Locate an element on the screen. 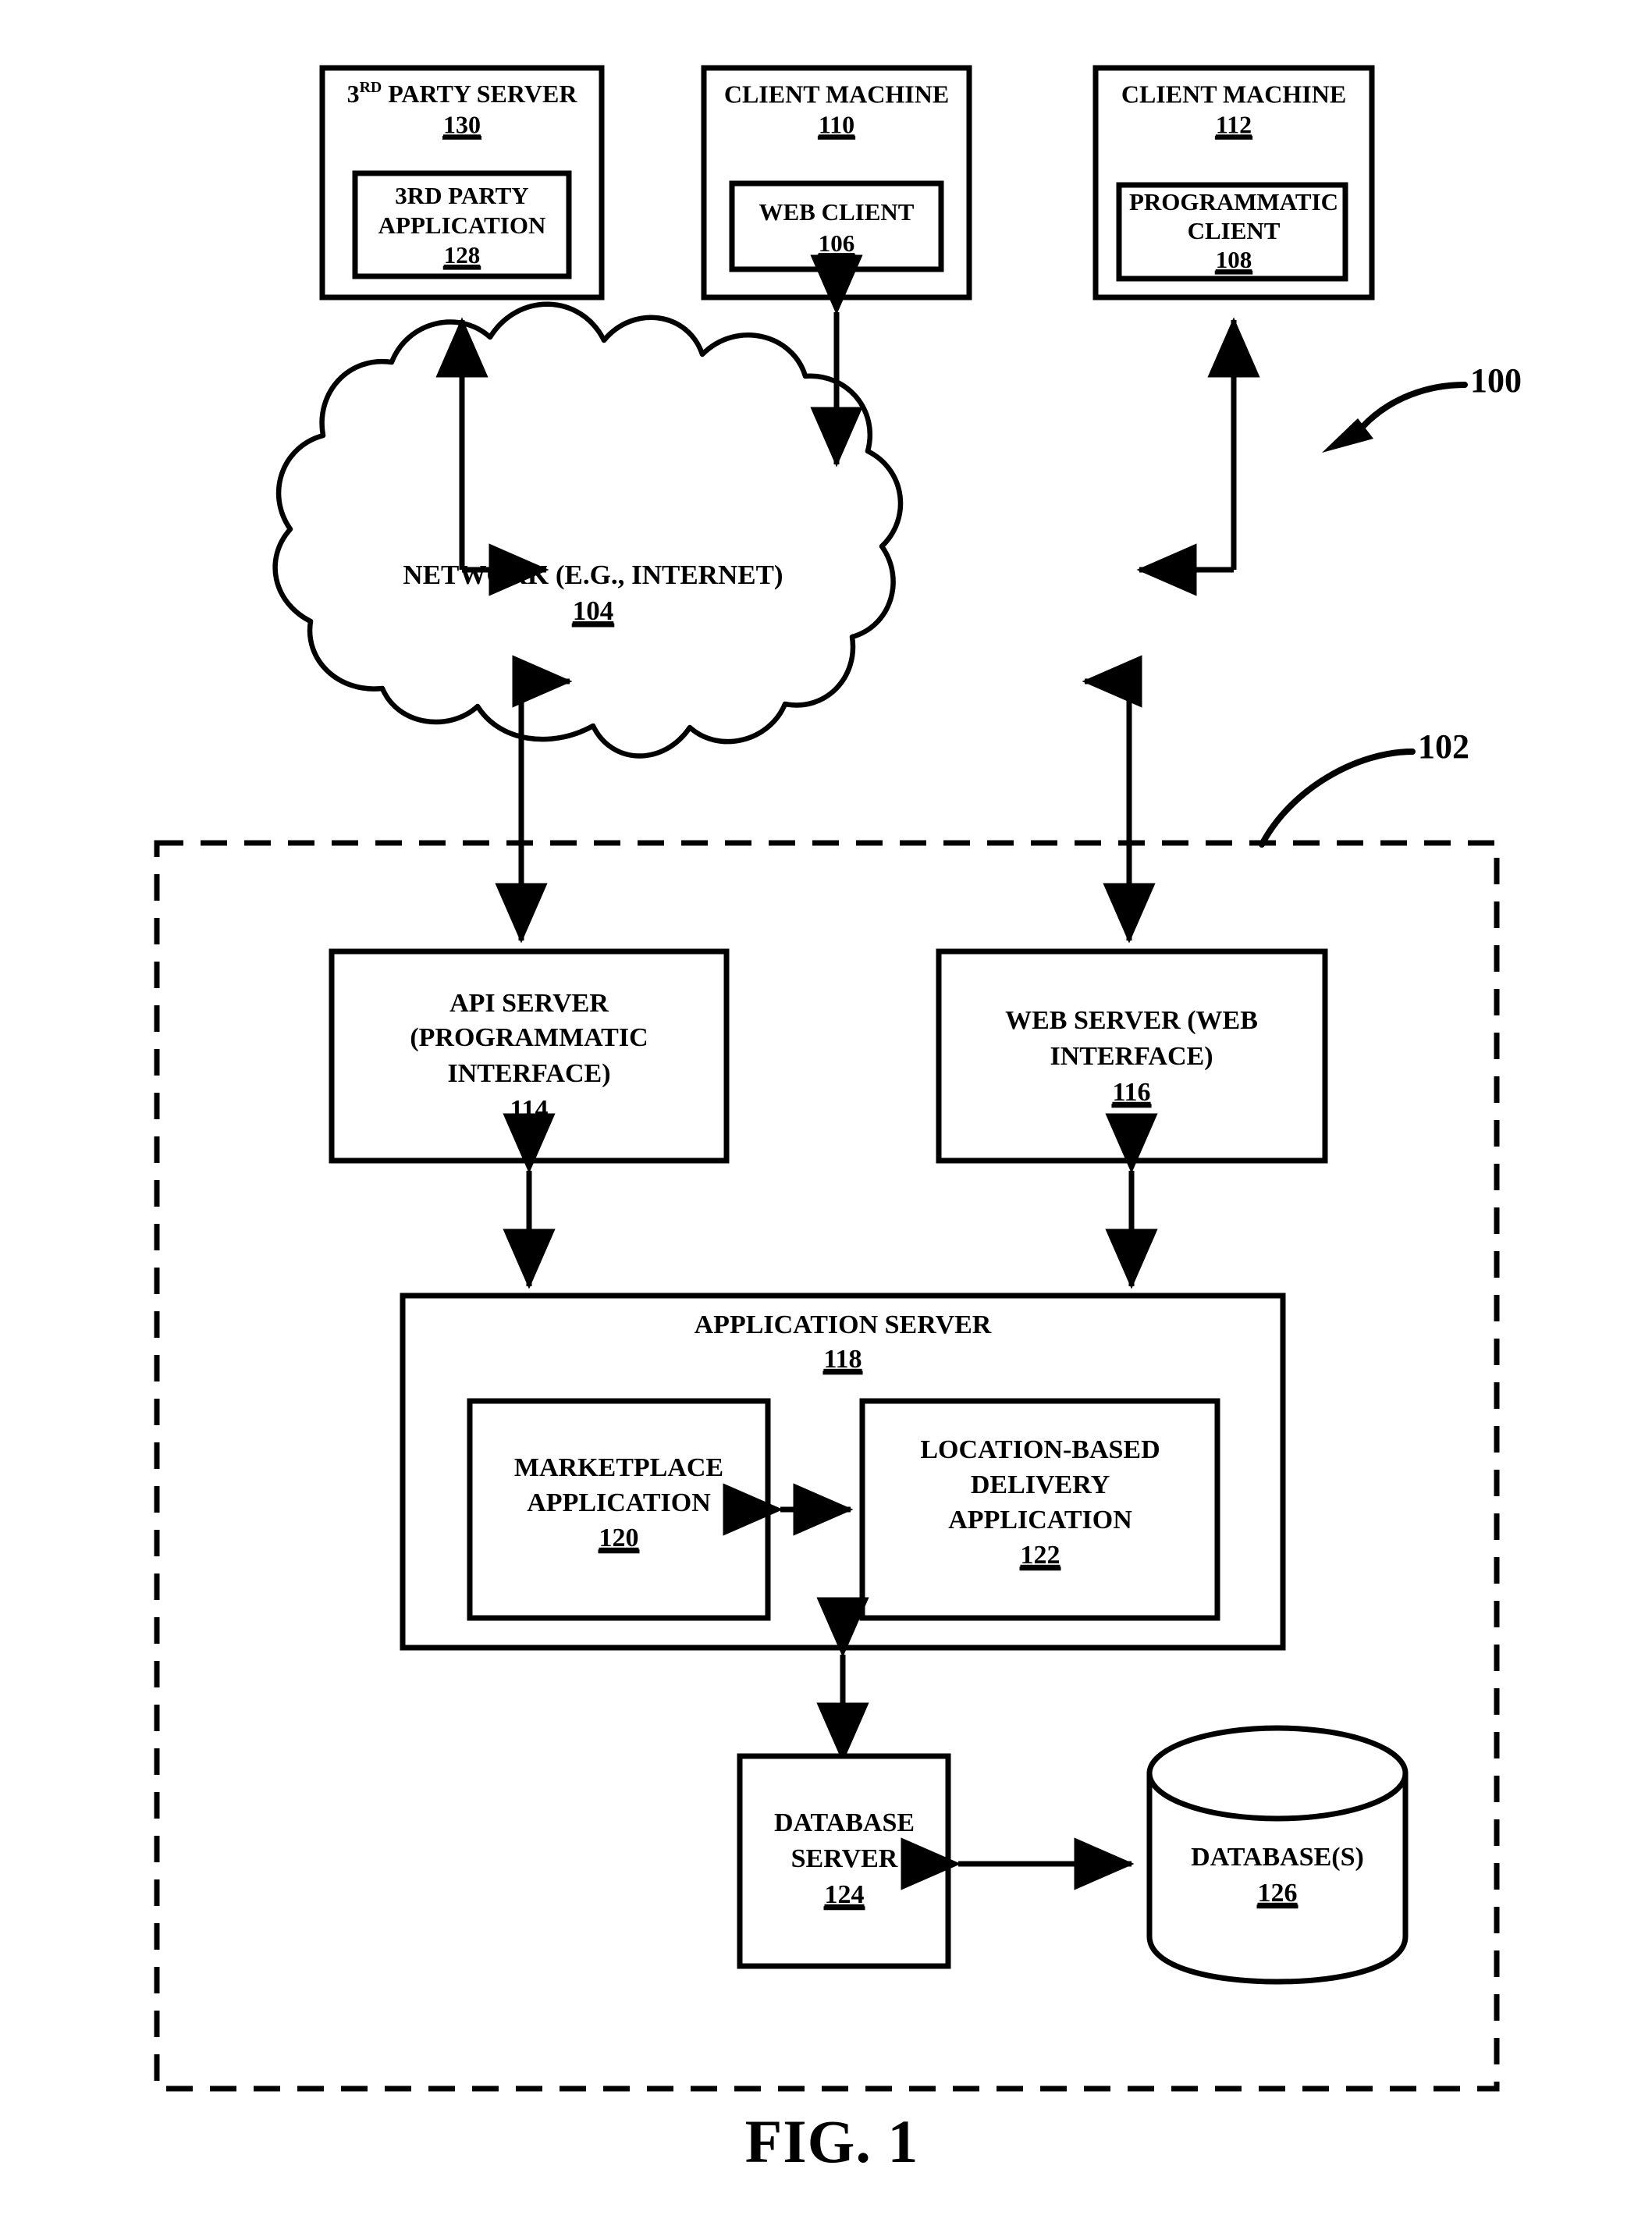  programmatic-client-line2: CLIENT is located at coordinates (1235, 230).